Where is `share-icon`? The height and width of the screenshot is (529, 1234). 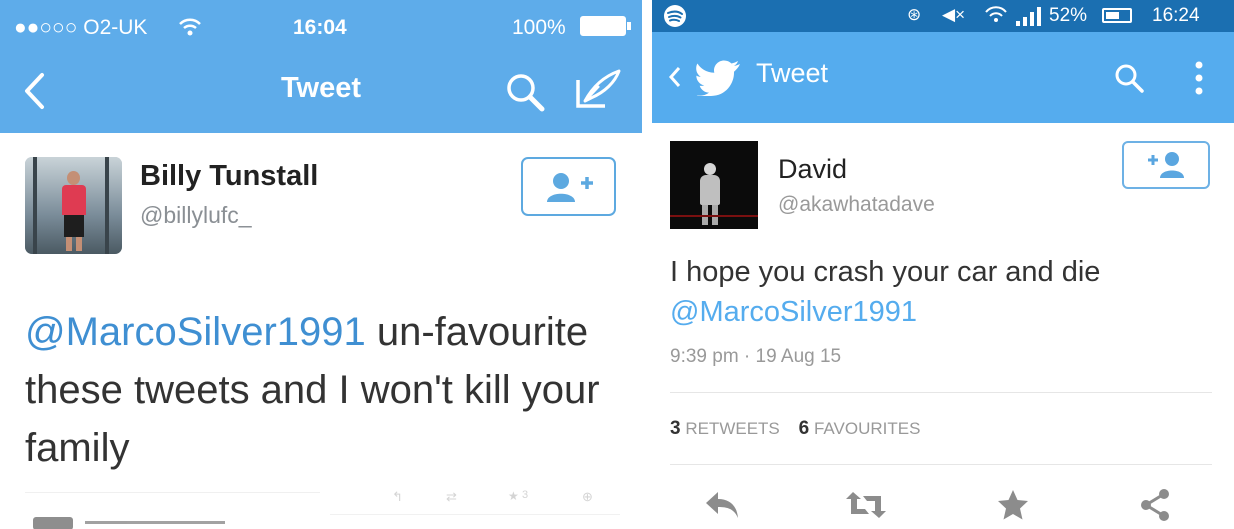 share-icon is located at coordinates (1155, 505).